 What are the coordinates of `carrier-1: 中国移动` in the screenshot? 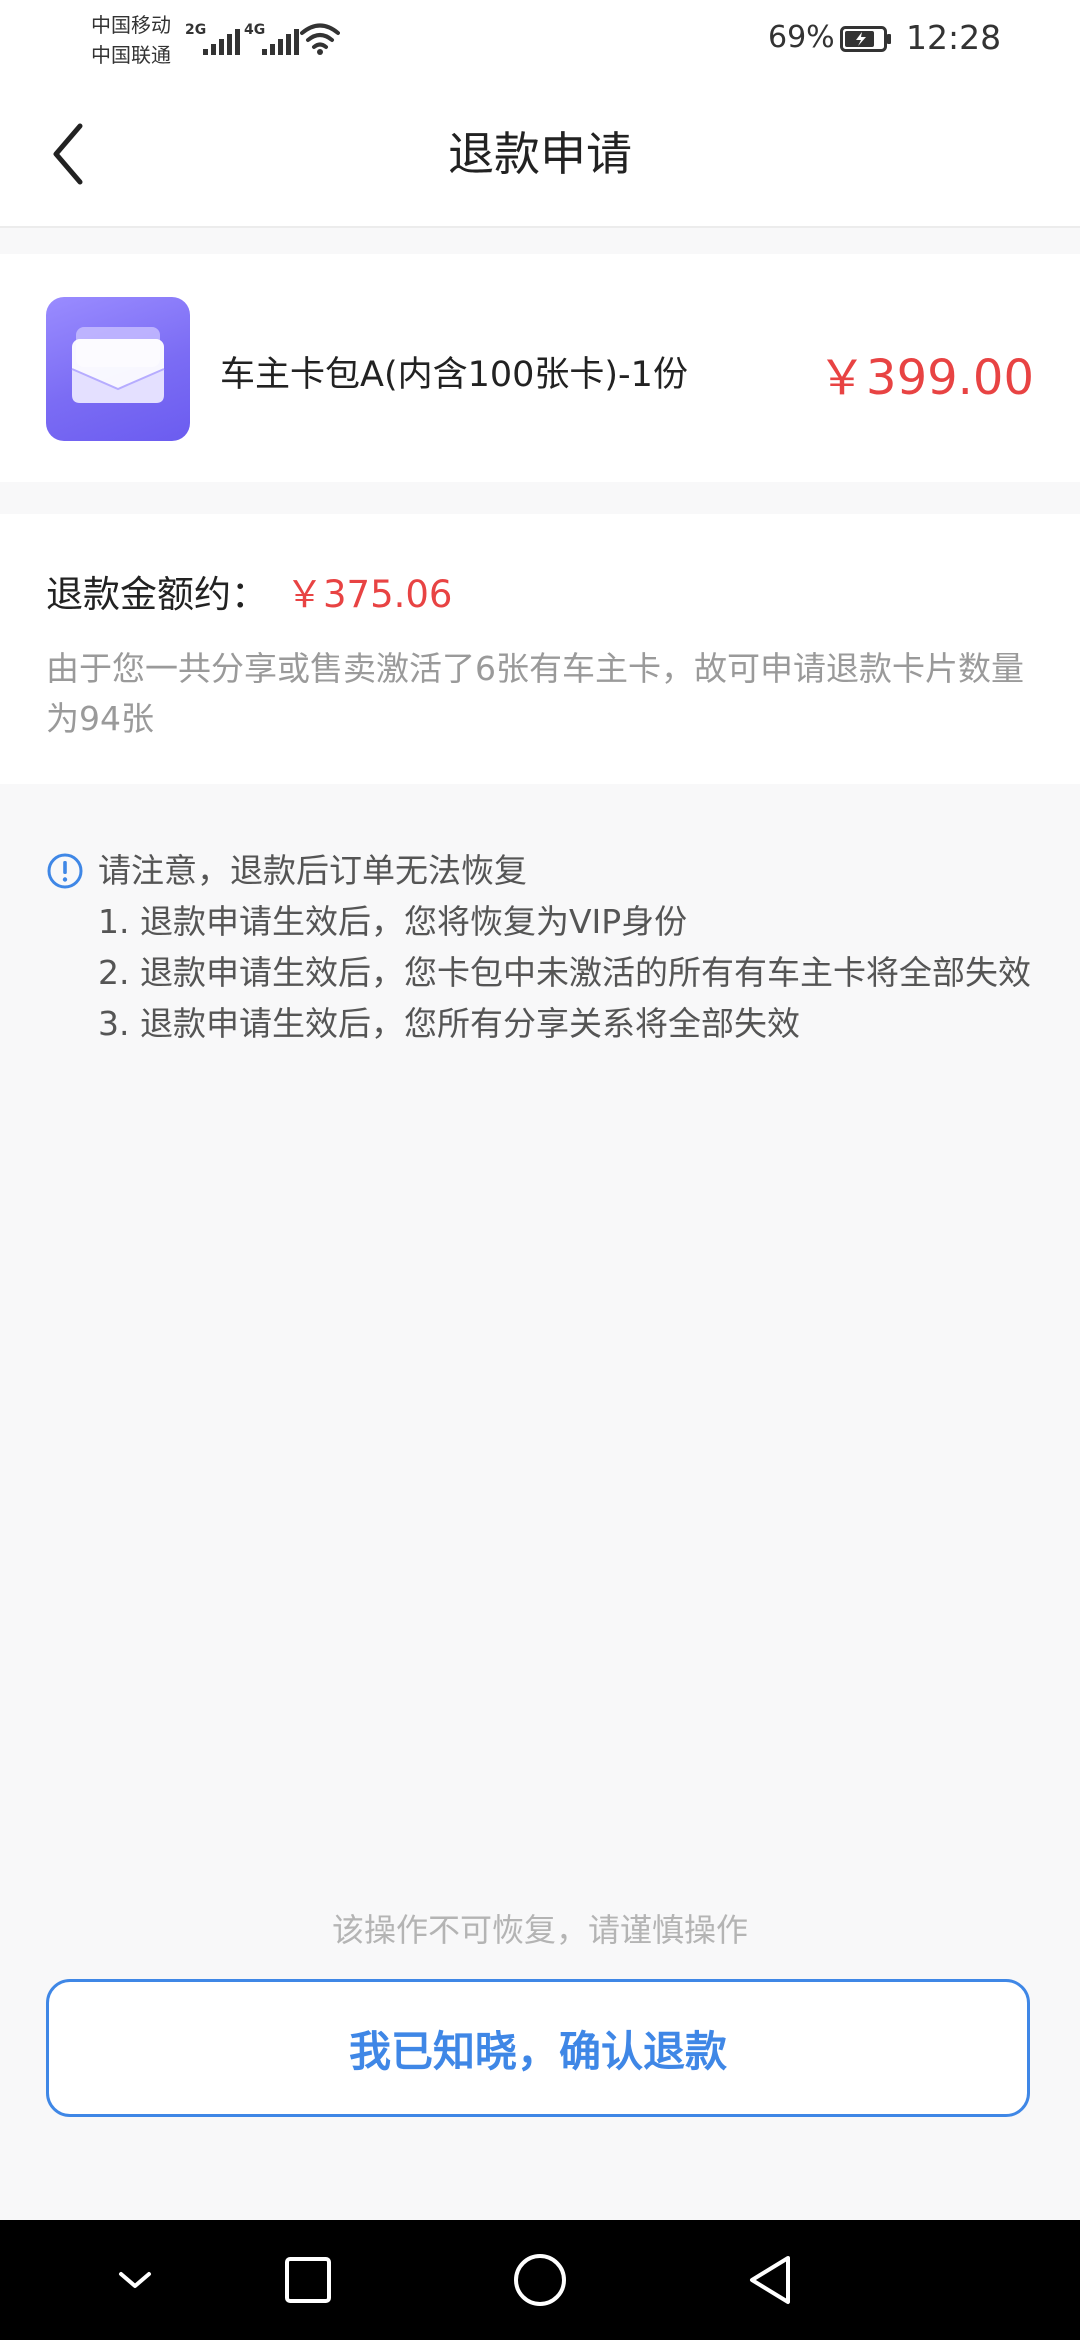 It's located at (131, 25).